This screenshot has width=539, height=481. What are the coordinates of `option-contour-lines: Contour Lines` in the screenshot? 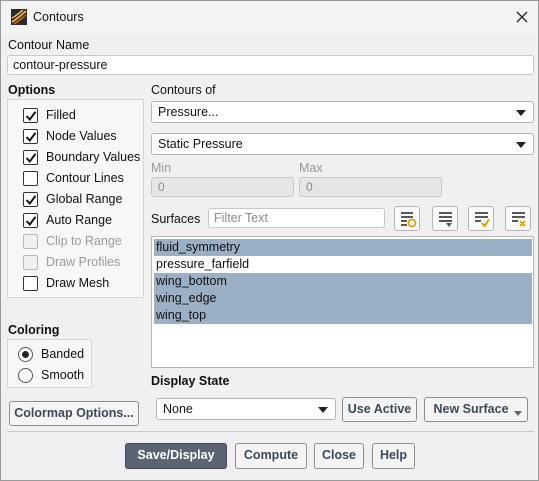 It's located at (73, 178).